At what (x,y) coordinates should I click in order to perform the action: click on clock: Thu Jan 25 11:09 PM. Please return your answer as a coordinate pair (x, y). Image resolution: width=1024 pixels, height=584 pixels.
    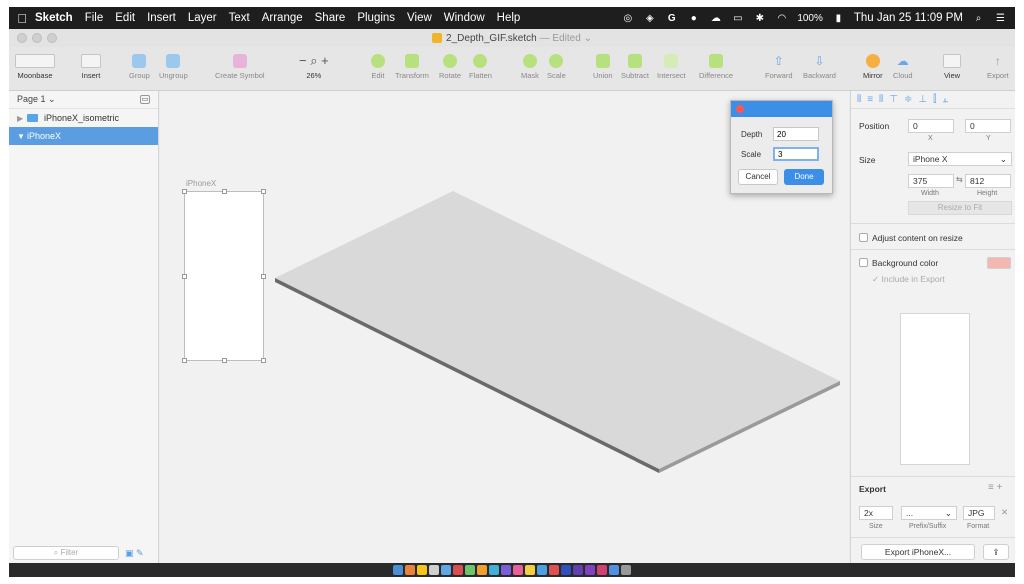
    Looking at the image, I should click on (908, 18).